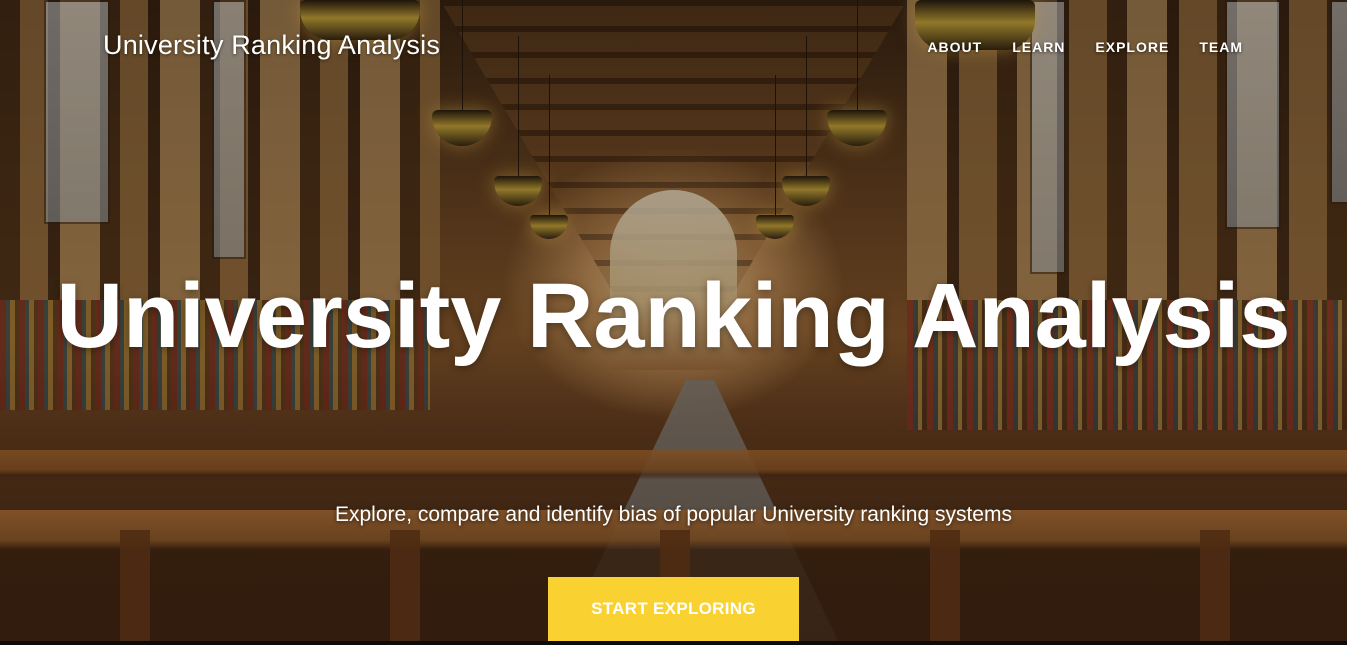  What do you see at coordinates (271, 45) in the screenshot?
I see `site-brand: University Ranking Analysis` at bounding box center [271, 45].